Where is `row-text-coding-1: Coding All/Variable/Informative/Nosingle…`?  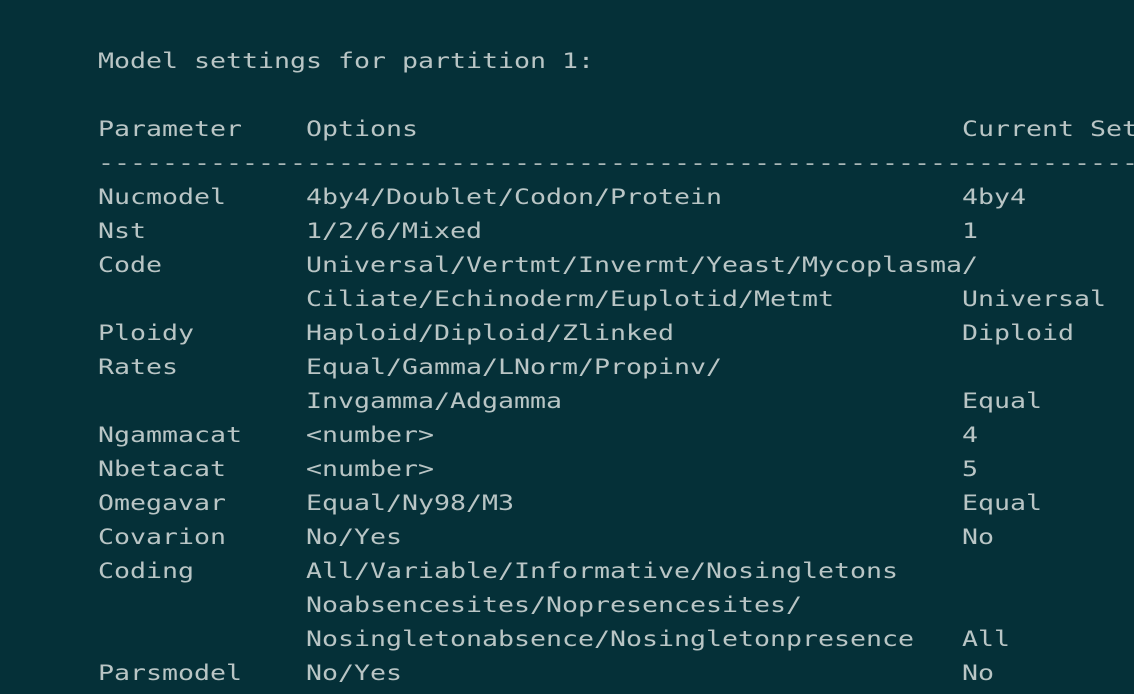
row-text-coding-1: Coding All/Variable/Informative/Nosingle… is located at coordinates (497, 571).